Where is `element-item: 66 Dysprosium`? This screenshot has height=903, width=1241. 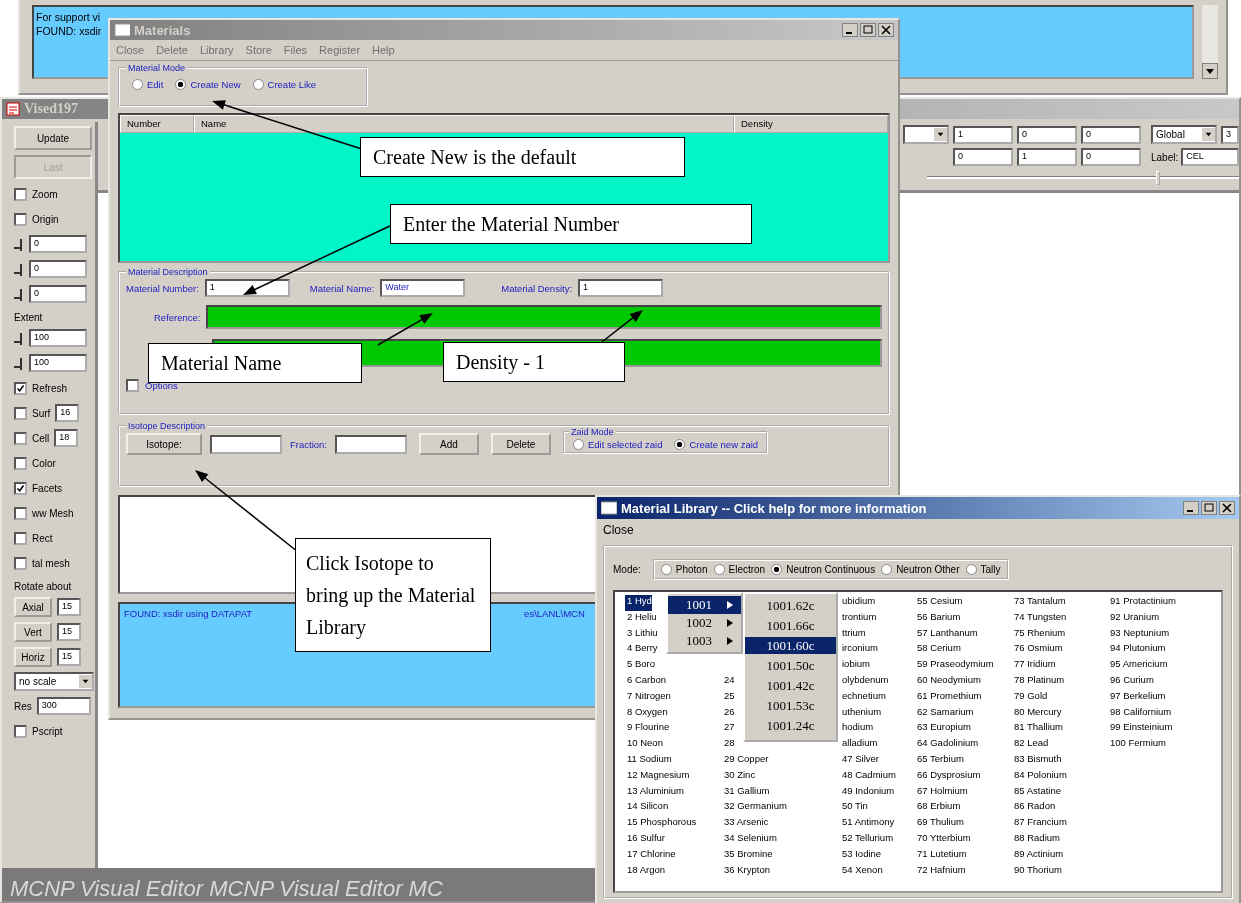
element-item: 66 Dysprosium is located at coordinates (948, 776).